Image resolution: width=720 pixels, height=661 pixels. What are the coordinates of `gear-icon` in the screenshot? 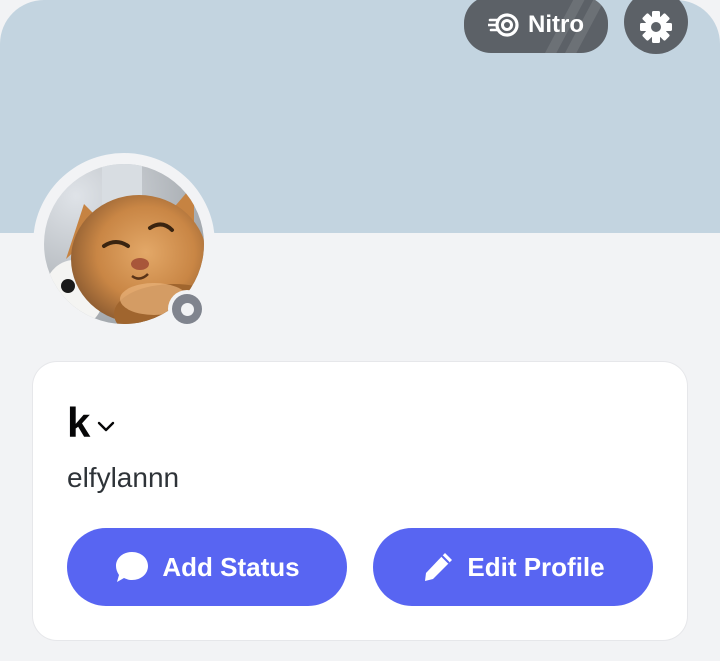 It's located at (656, 27).